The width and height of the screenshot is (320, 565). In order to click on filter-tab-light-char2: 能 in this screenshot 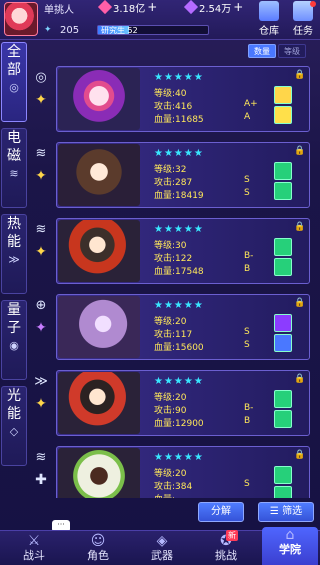, I will do `click(14, 414)`.